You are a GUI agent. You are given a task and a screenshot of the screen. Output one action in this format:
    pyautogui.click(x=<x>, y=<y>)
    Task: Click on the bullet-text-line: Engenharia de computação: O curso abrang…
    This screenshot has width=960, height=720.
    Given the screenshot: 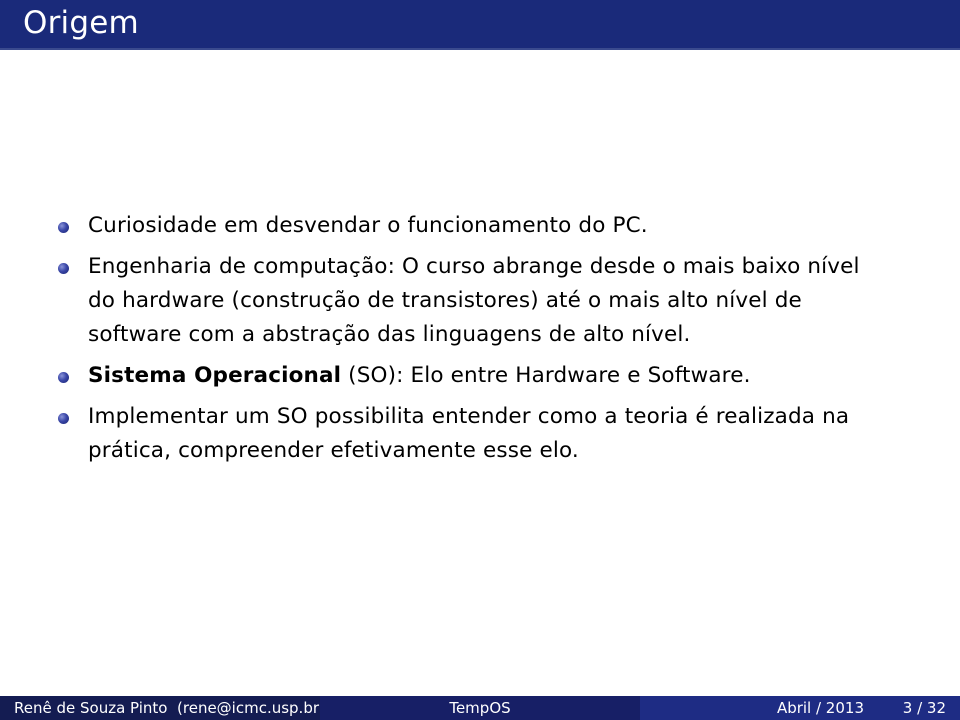 What is the action you would take?
    pyautogui.click(x=474, y=266)
    